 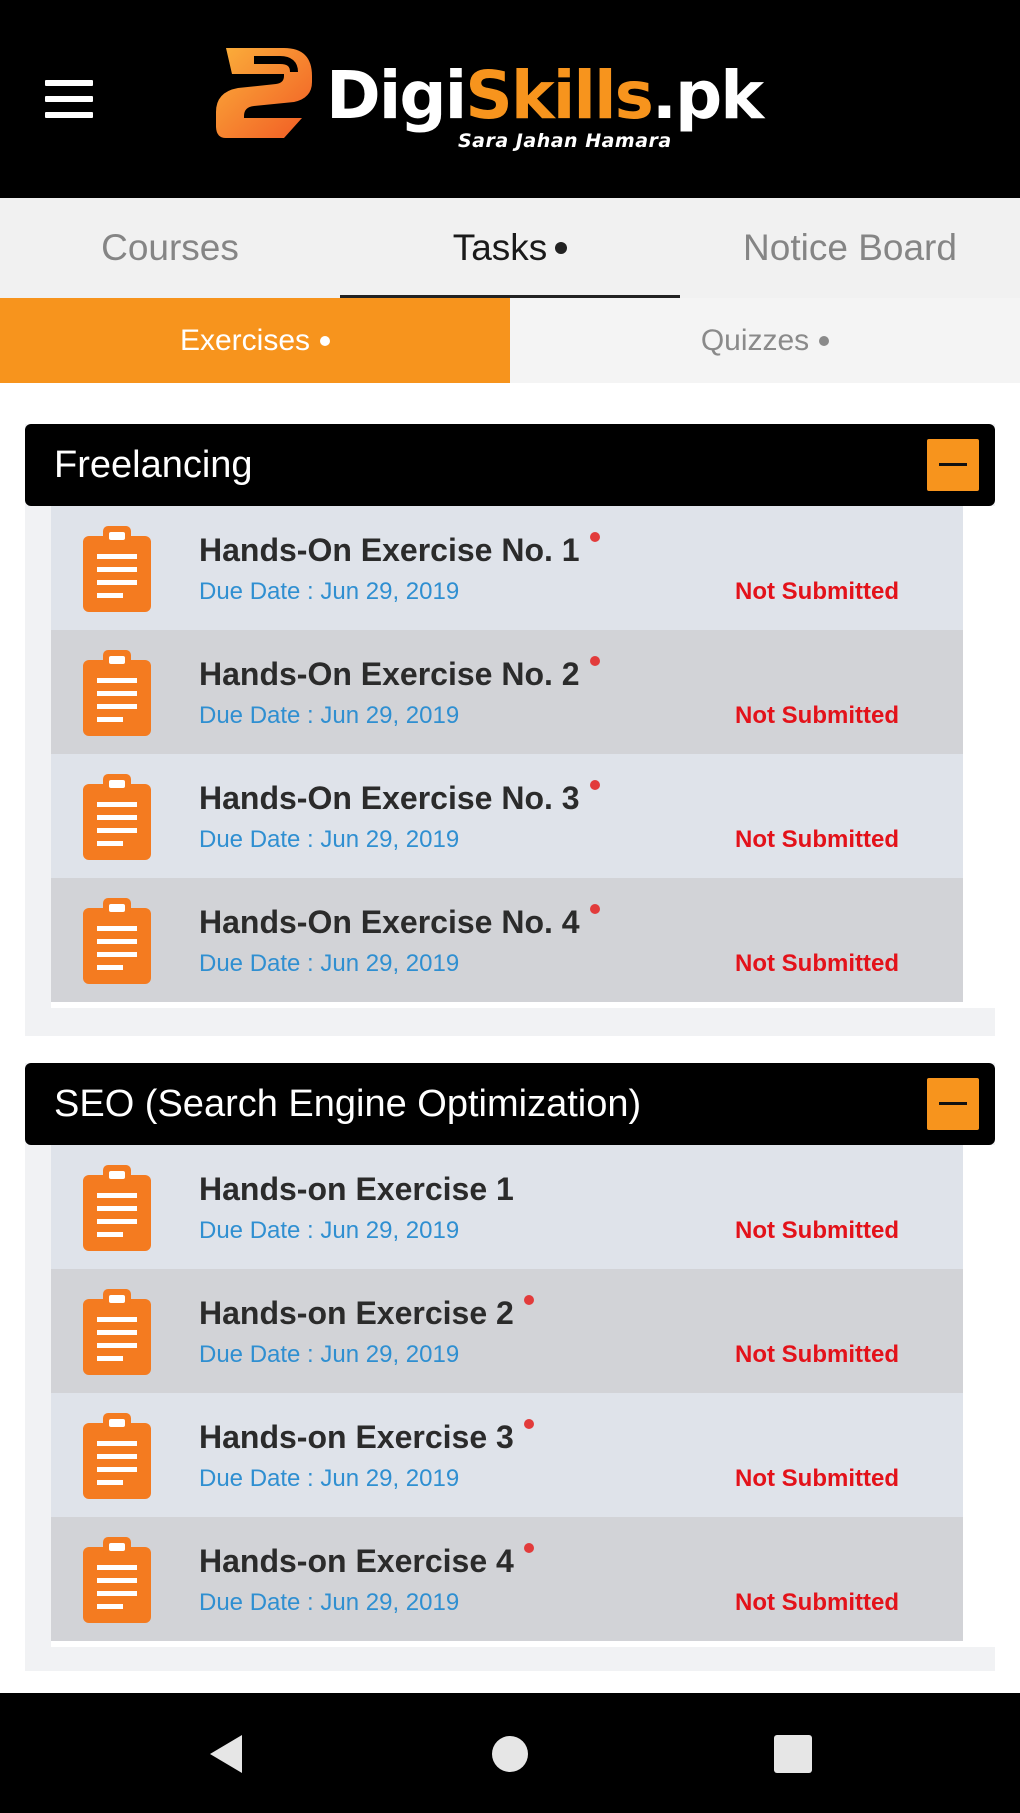 I want to click on logo-tagline: Sara Jahan Hamara, so click(x=565, y=141).